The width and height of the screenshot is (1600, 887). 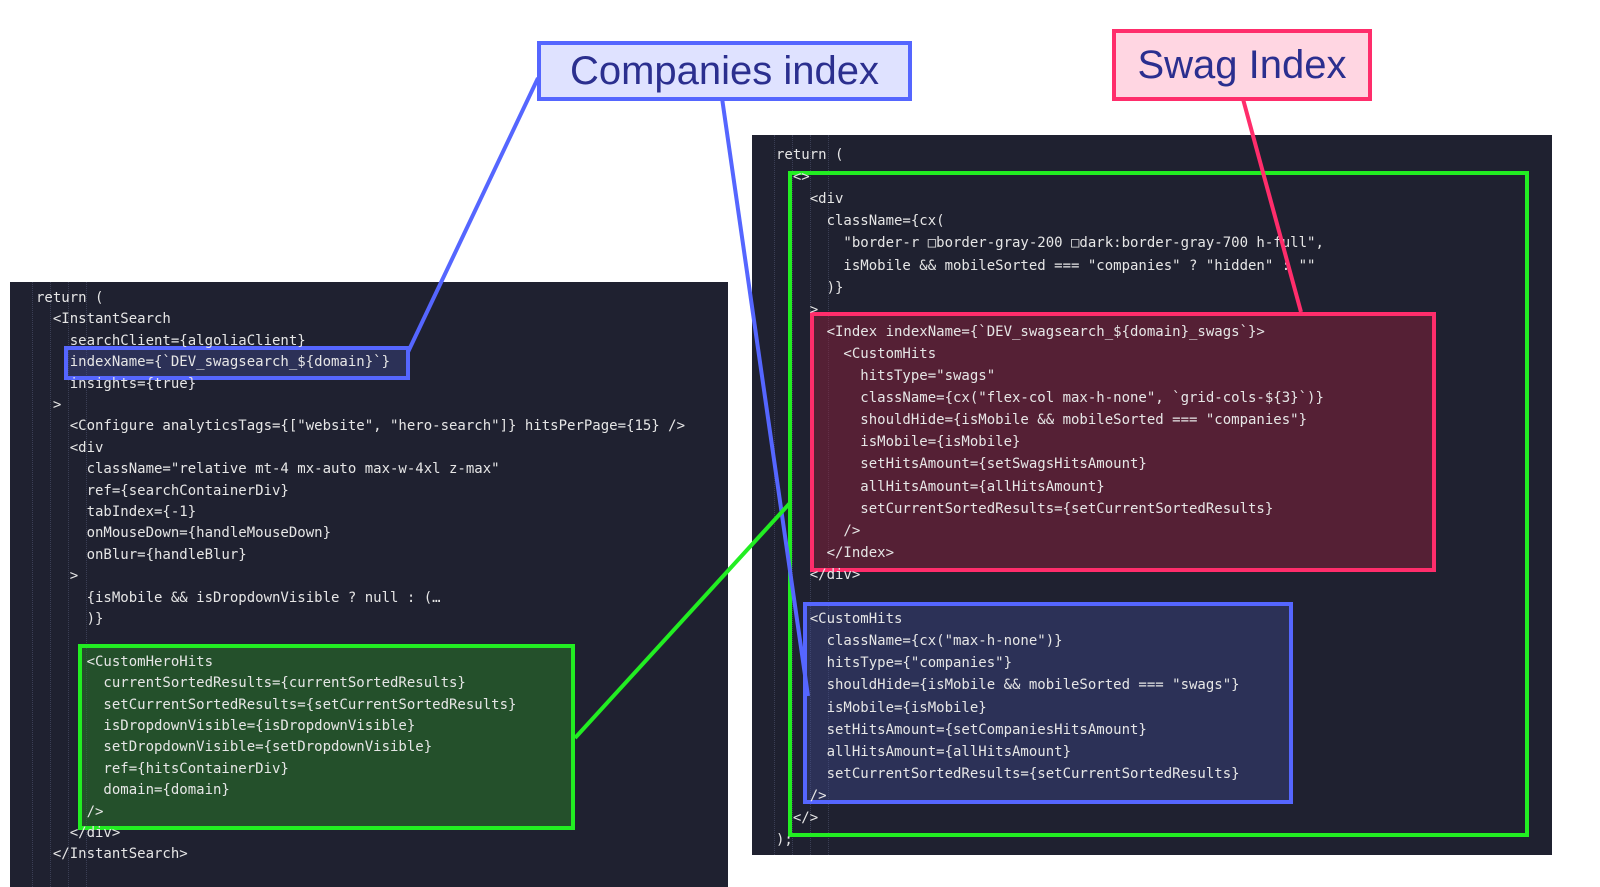 I want to click on swag-index-label: Swag Index, so click(x=1242, y=65).